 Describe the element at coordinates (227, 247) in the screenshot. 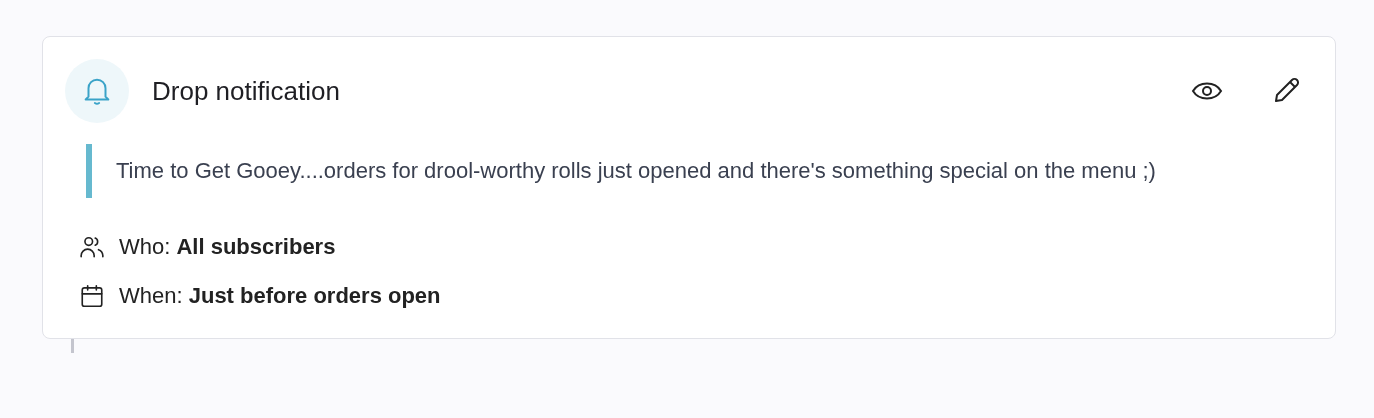

I see `detail-text: Who: All subscribers` at that location.